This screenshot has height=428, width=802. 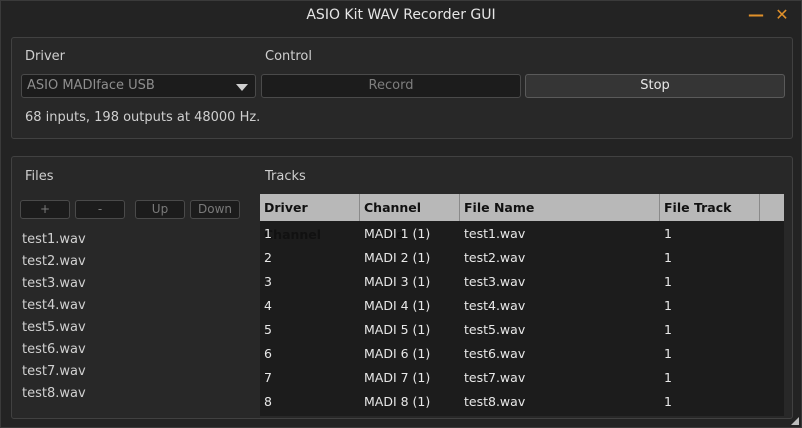 I want to click on title-bar: ASIO Kit WAV Recorder GUI — ✕, so click(x=401, y=16).